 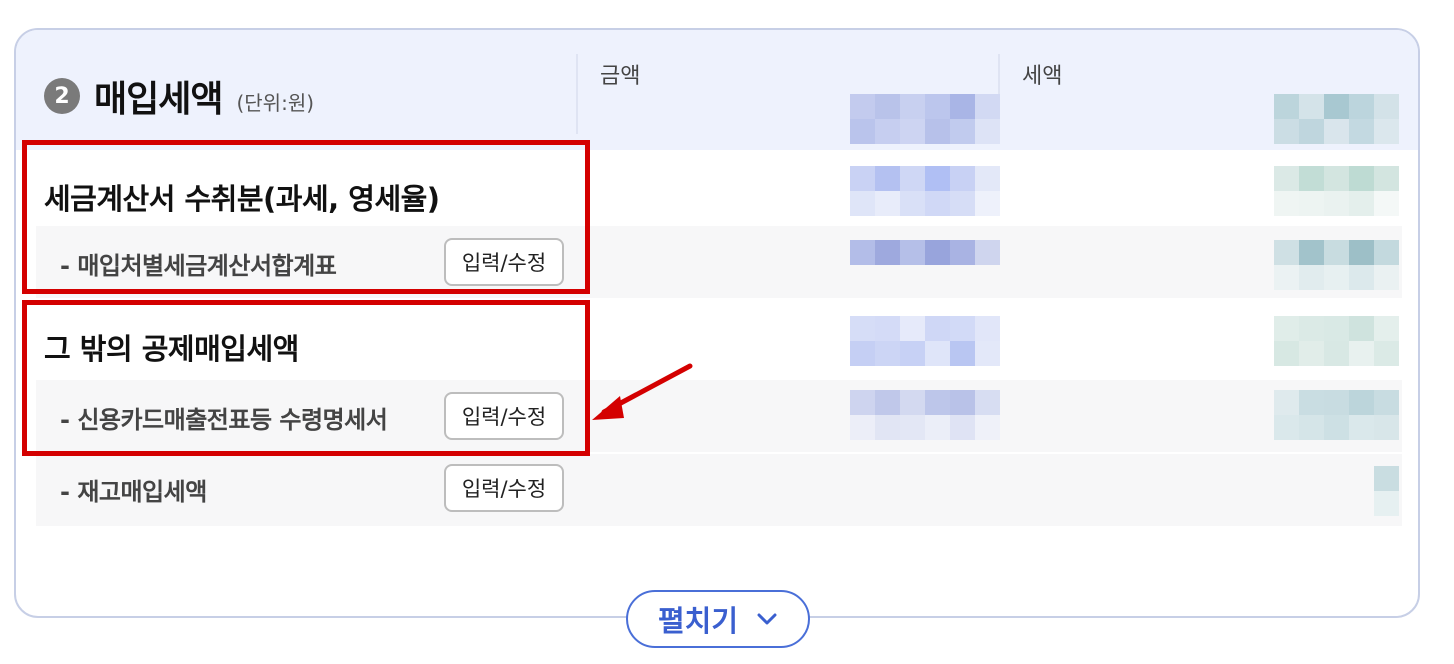 I want to click on section-number-badge: 2, so click(x=62, y=96).